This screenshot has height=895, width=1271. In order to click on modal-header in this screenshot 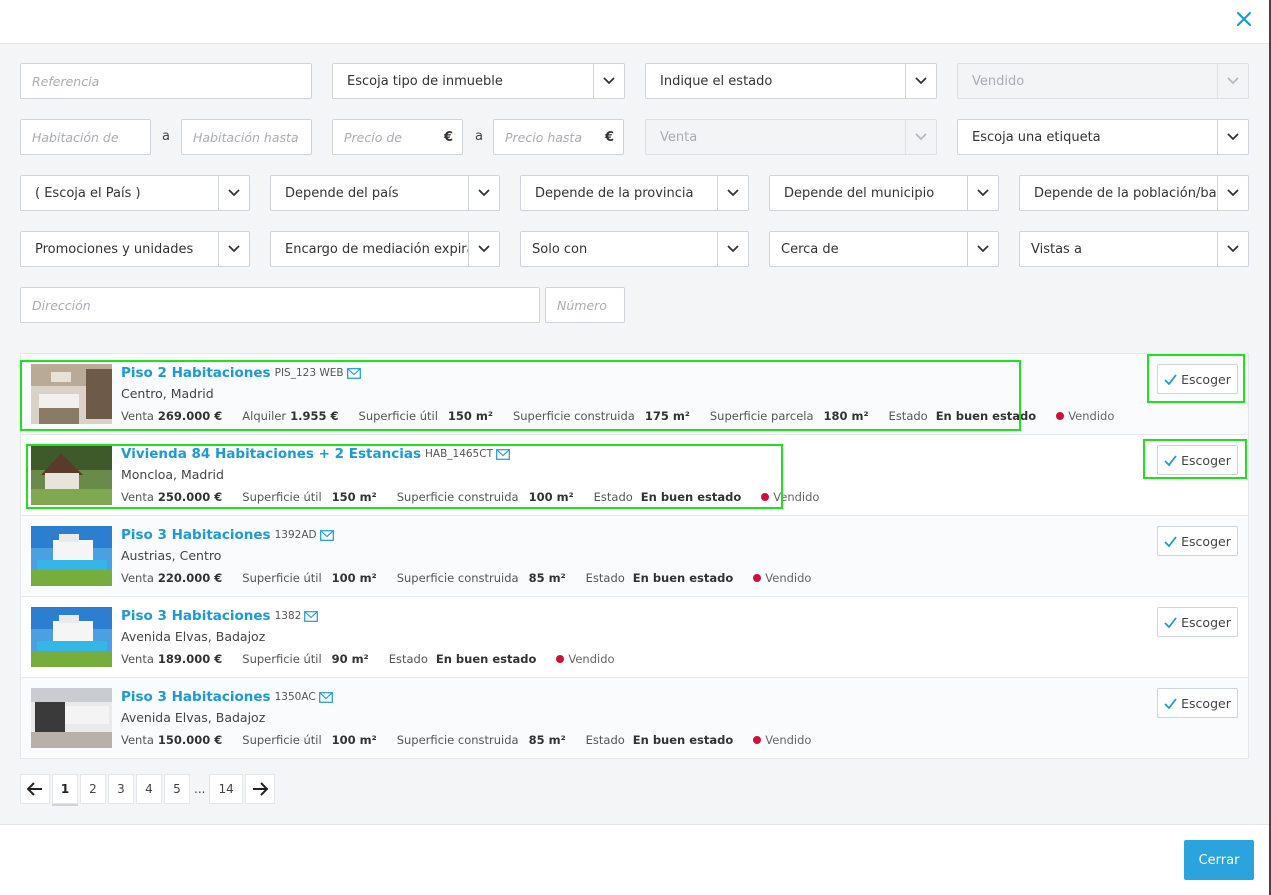, I will do `click(634, 22)`.